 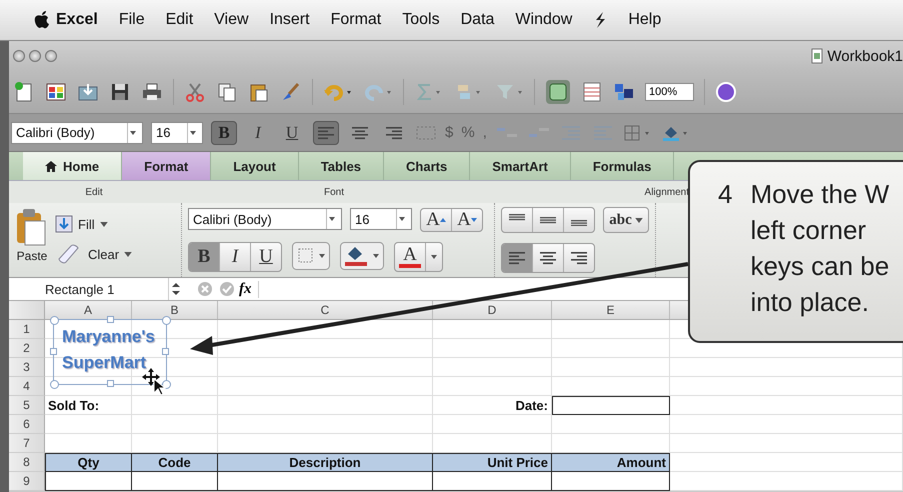 I want to click on table-cell: Date:, so click(x=492, y=405).